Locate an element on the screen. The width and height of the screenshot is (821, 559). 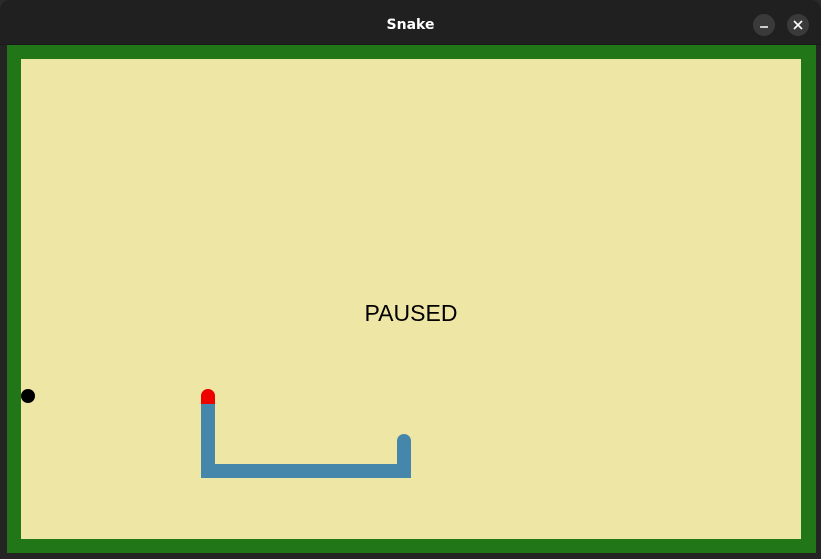
minimize-button is located at coordinates (764, 25).